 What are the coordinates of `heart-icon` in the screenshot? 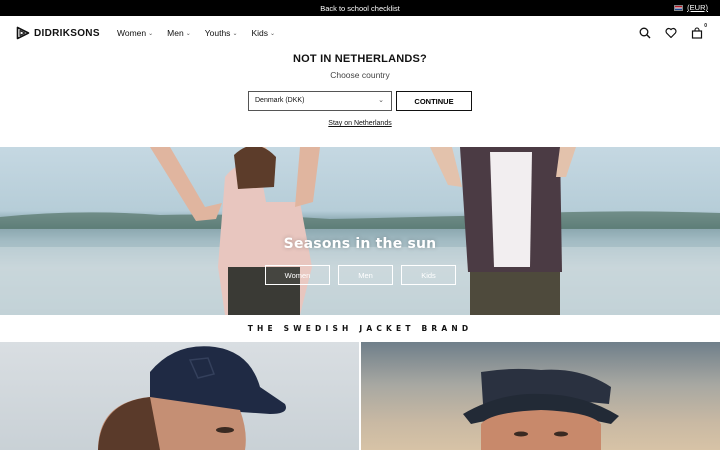 It's located at (671, 33).